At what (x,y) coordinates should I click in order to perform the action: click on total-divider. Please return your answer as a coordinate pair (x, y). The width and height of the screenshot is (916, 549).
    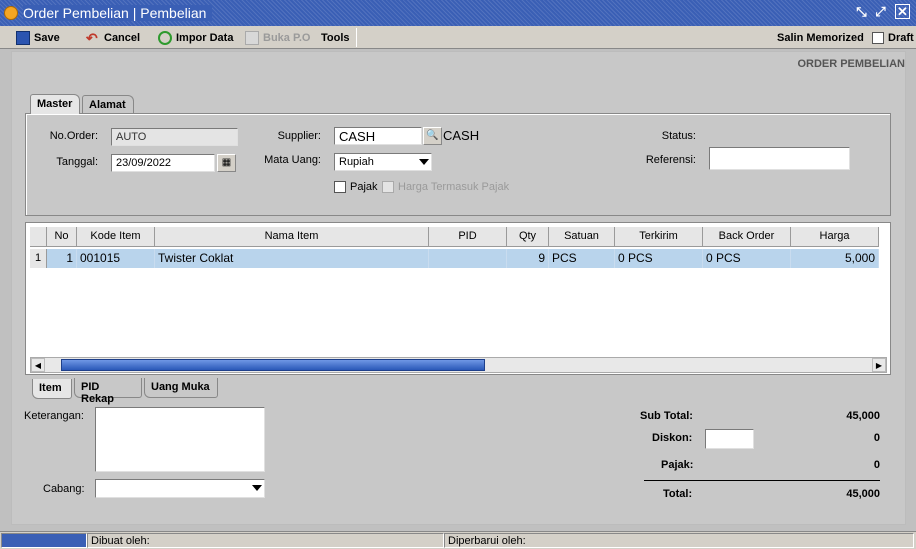
    Looking at the image, I should click on (762, 480).